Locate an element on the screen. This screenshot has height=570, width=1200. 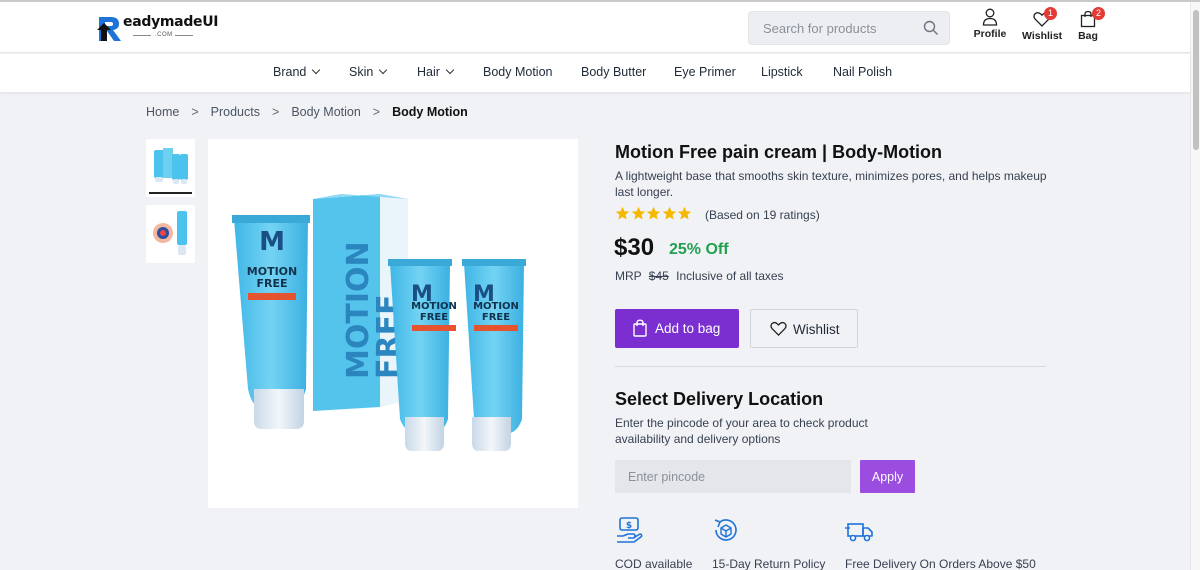
nav-item-label: Lipstick is located at coordinates (782, 72).